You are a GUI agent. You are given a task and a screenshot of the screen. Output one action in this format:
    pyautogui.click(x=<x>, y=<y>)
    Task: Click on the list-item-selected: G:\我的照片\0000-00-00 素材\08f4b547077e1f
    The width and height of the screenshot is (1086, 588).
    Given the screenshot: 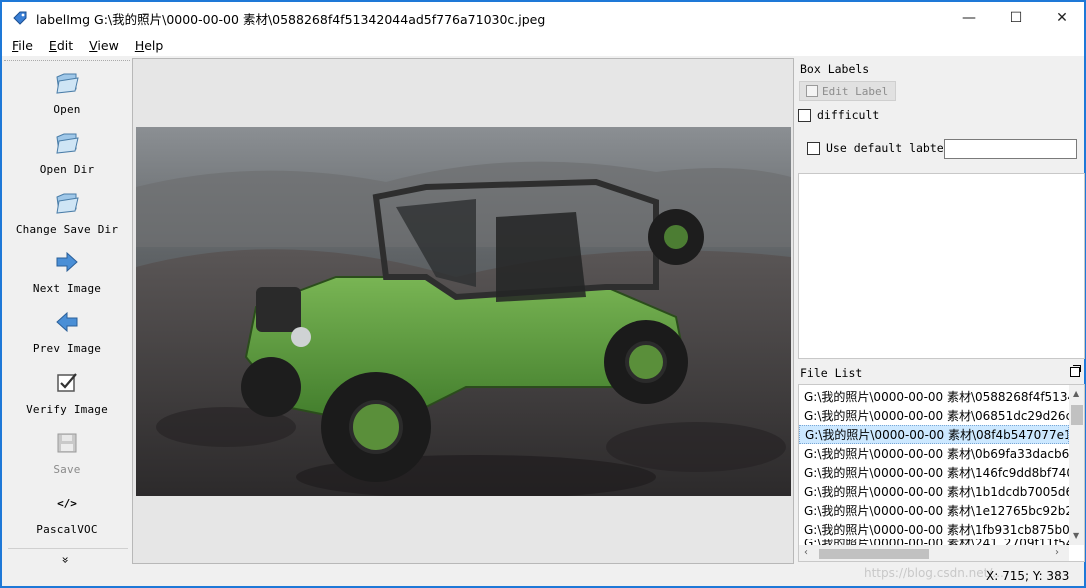 What is the action you would take?
    pyautogui.click(x=934, y=434)
    